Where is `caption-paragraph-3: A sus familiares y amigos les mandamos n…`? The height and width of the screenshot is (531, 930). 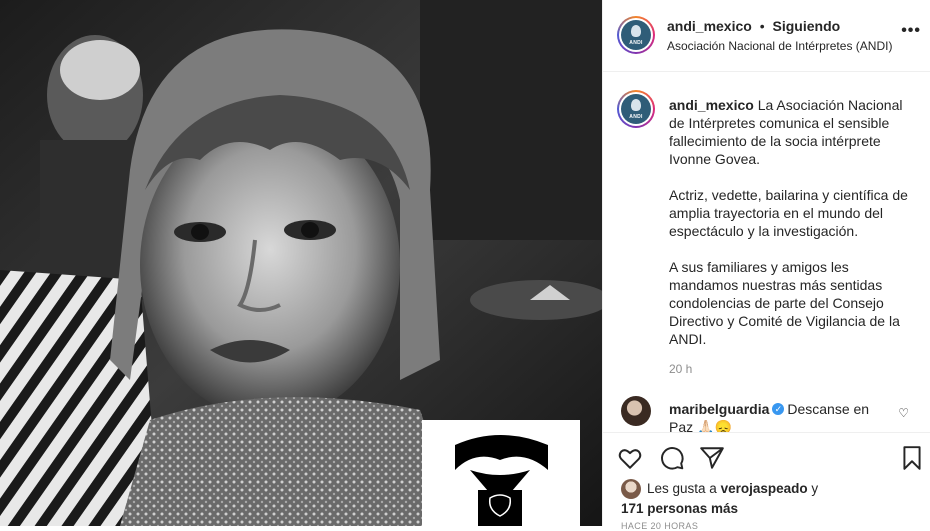
caption-paragraph-3: A sus familiares y amigos les mandamos n… is located at coordinates (784, 303).